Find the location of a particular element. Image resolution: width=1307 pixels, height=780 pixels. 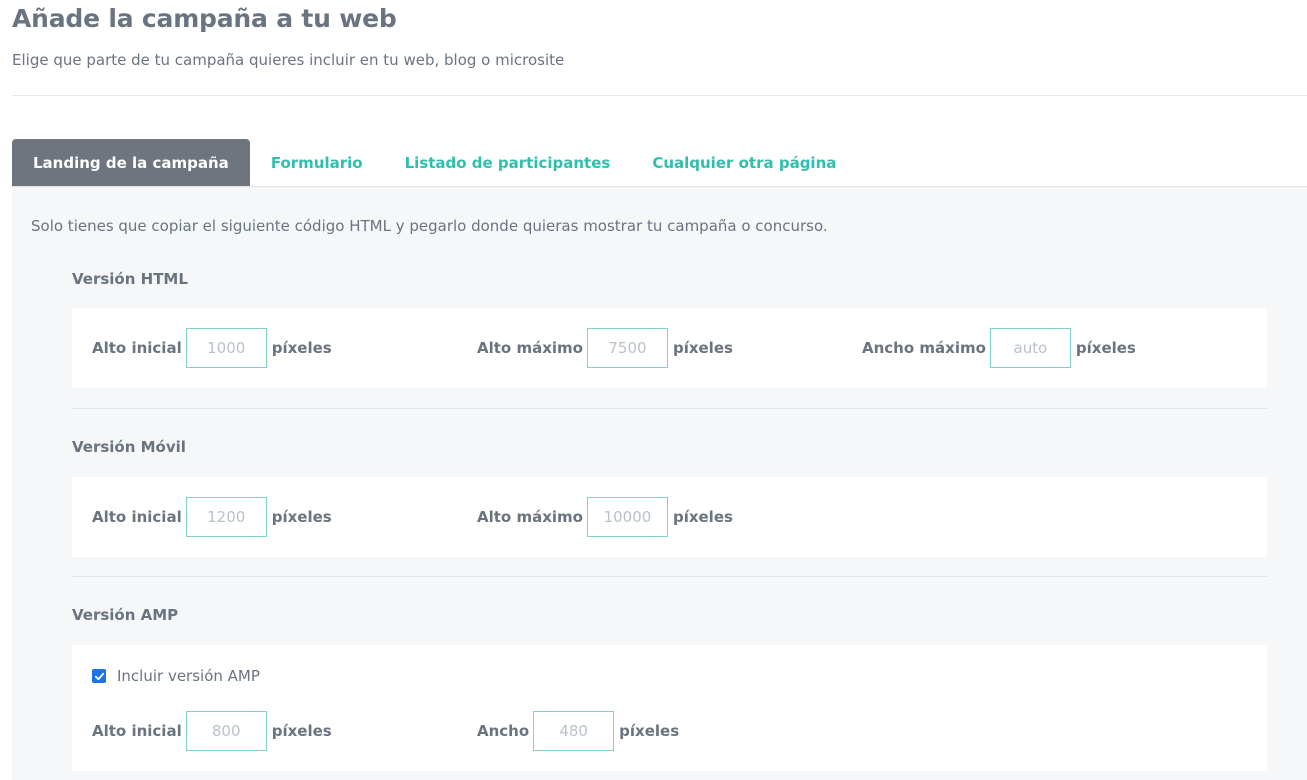

mobile-alto-maximo-input is located at coordinates (627, 517).